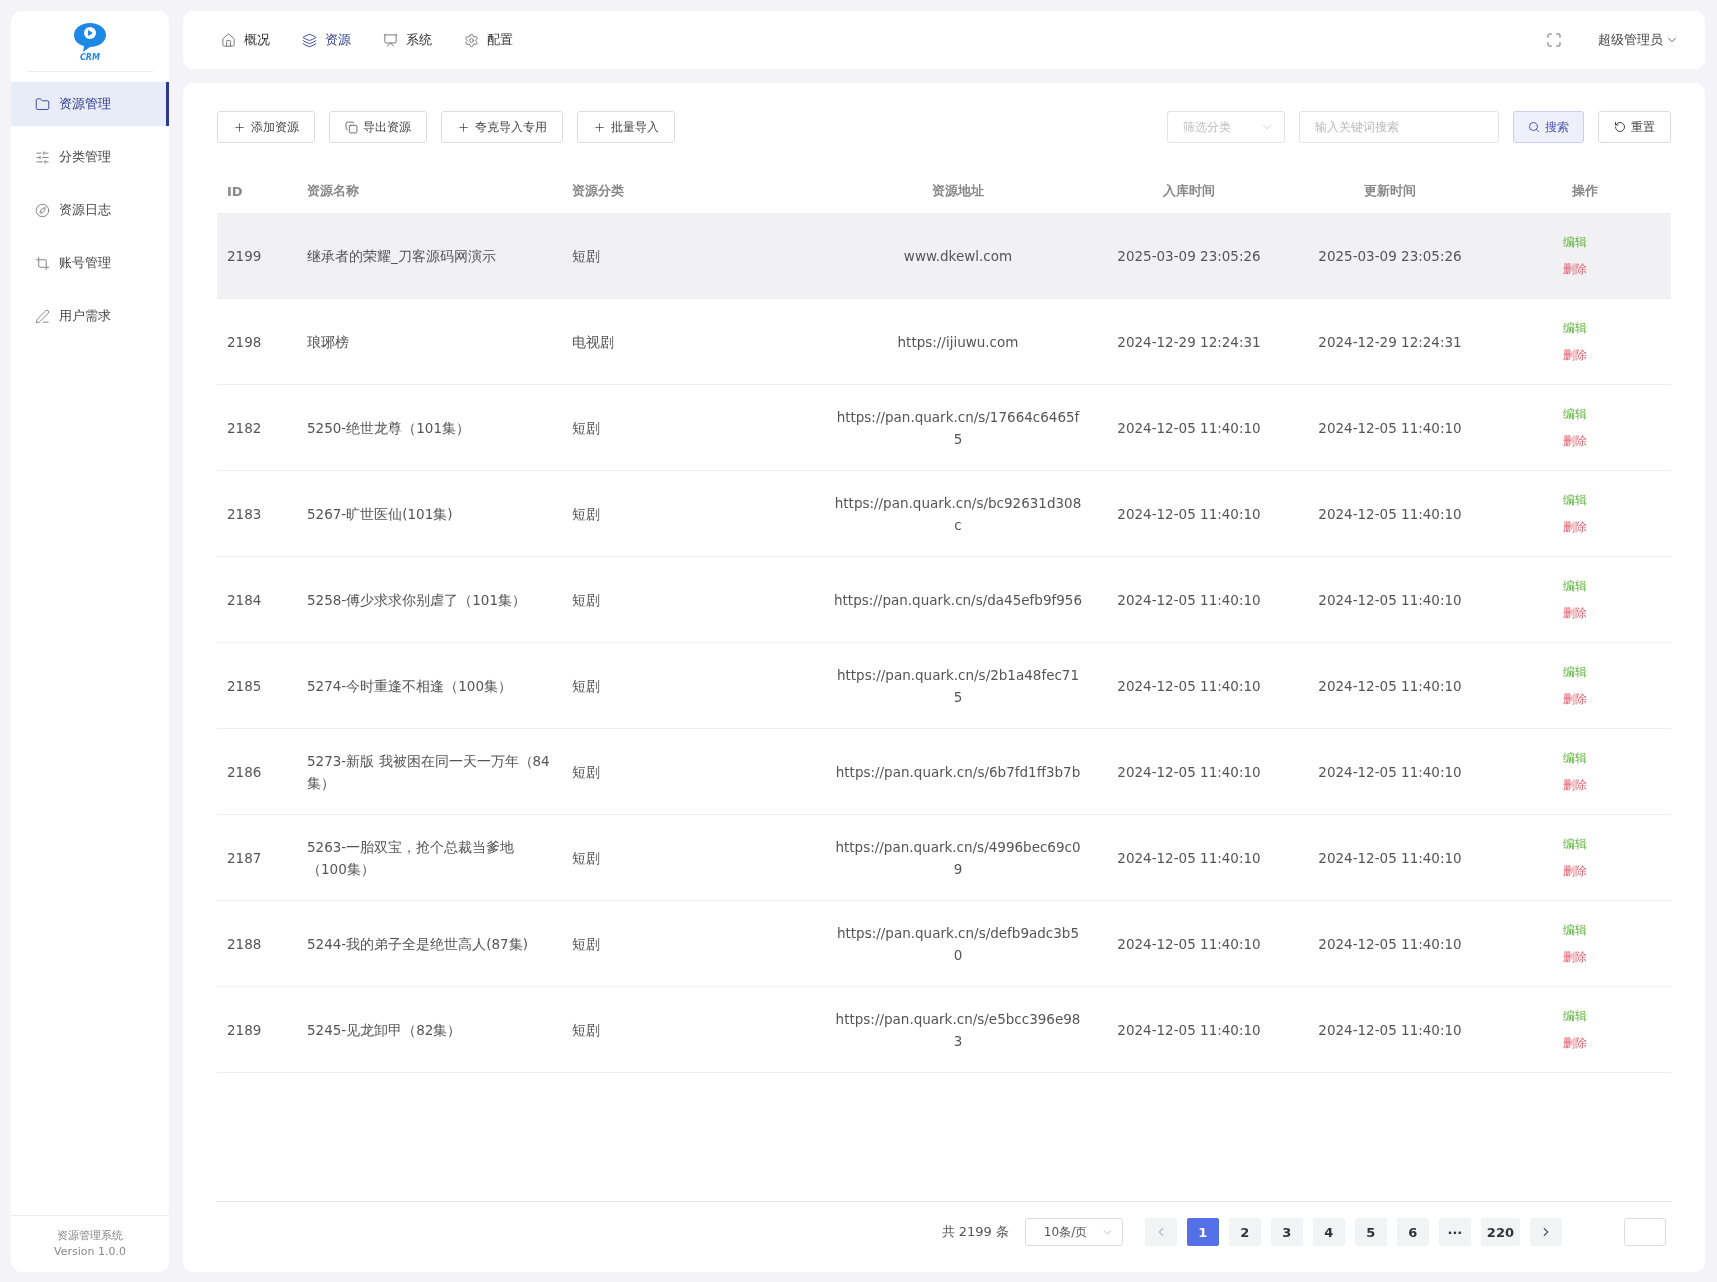 Image resolution: width=1717 pixels, height=1282 pixels. I want to click on page-button: 1, so click(1202, 1232).